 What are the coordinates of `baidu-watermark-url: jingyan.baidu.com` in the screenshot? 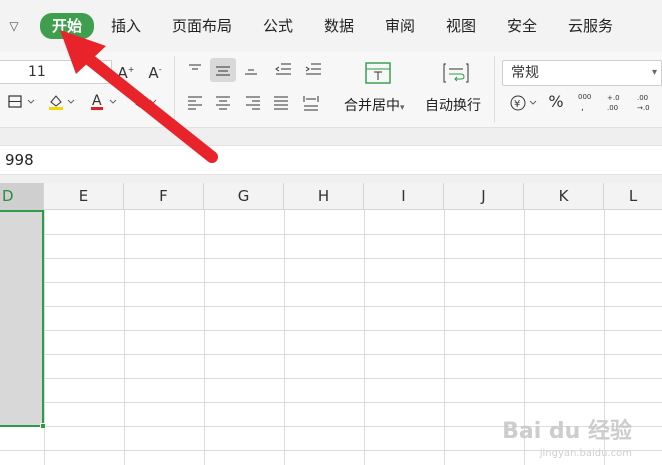 It's located at (585, 453).